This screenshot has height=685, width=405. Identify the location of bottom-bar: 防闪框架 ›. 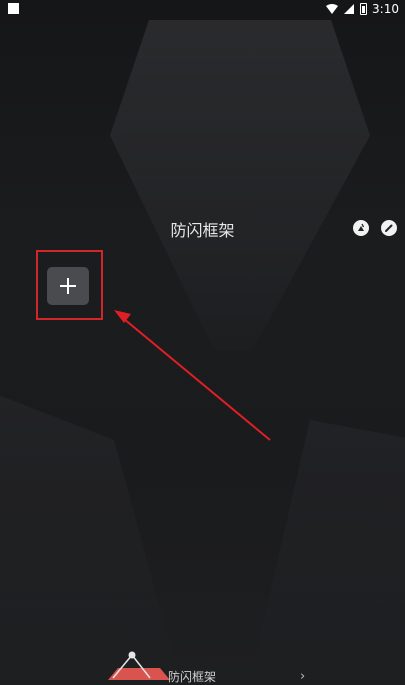
(202, 667).